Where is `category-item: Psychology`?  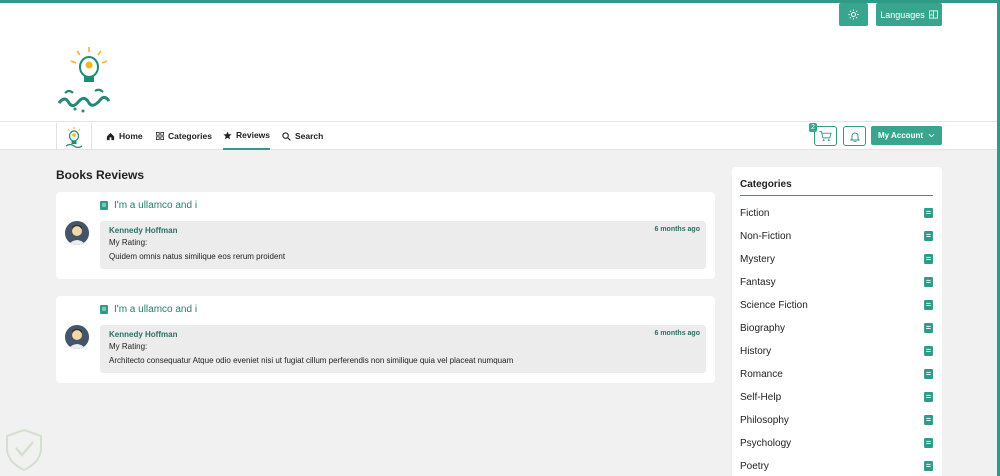 category-item: Psychology is located at coordinates (836, 443).